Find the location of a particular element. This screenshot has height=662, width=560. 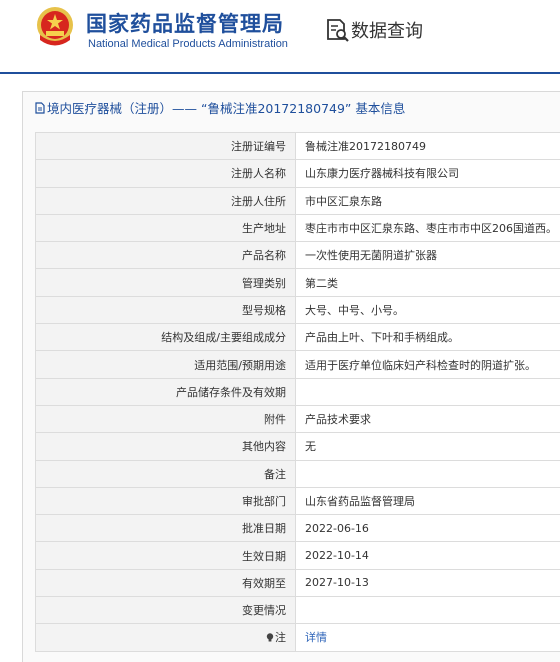

row-label: 附件 is located at coordinates (166, 418).